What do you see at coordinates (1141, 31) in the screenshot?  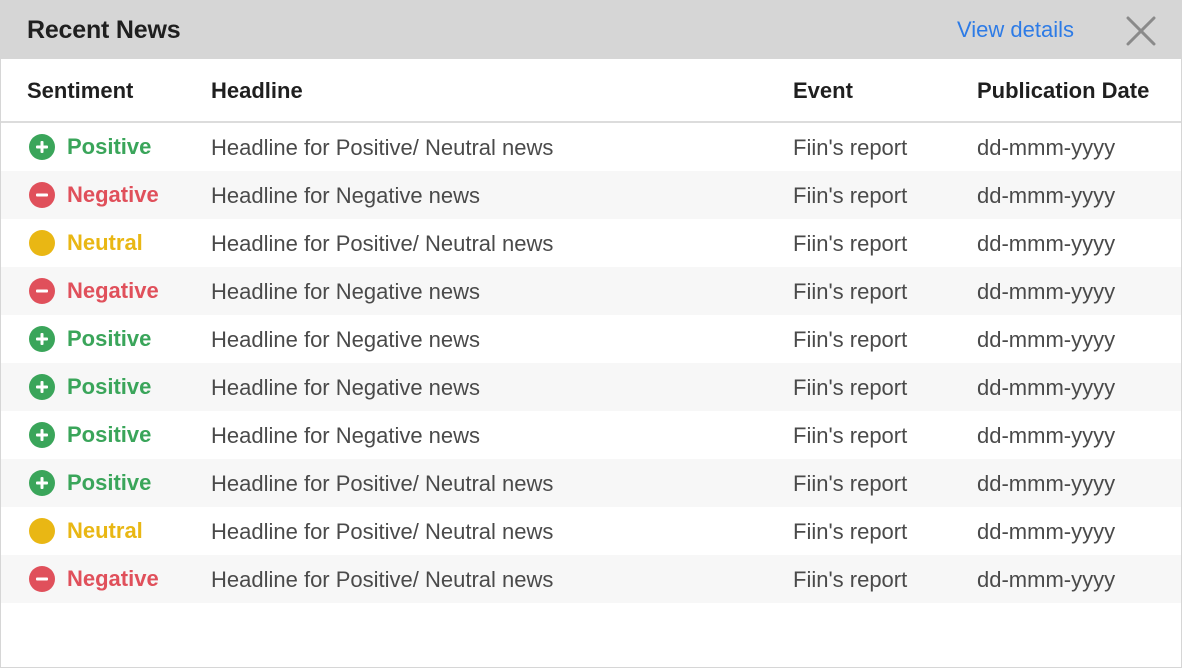 I see `close-icon` at bounding box center [1141, 31].